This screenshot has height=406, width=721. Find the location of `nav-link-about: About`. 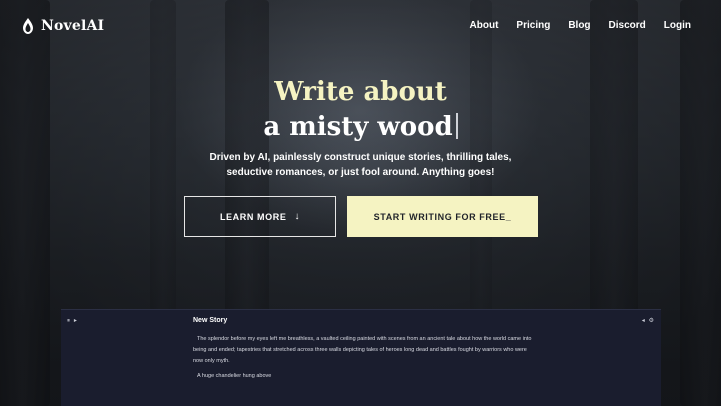

nav-link-about: About is located at coordinates (484, 25).